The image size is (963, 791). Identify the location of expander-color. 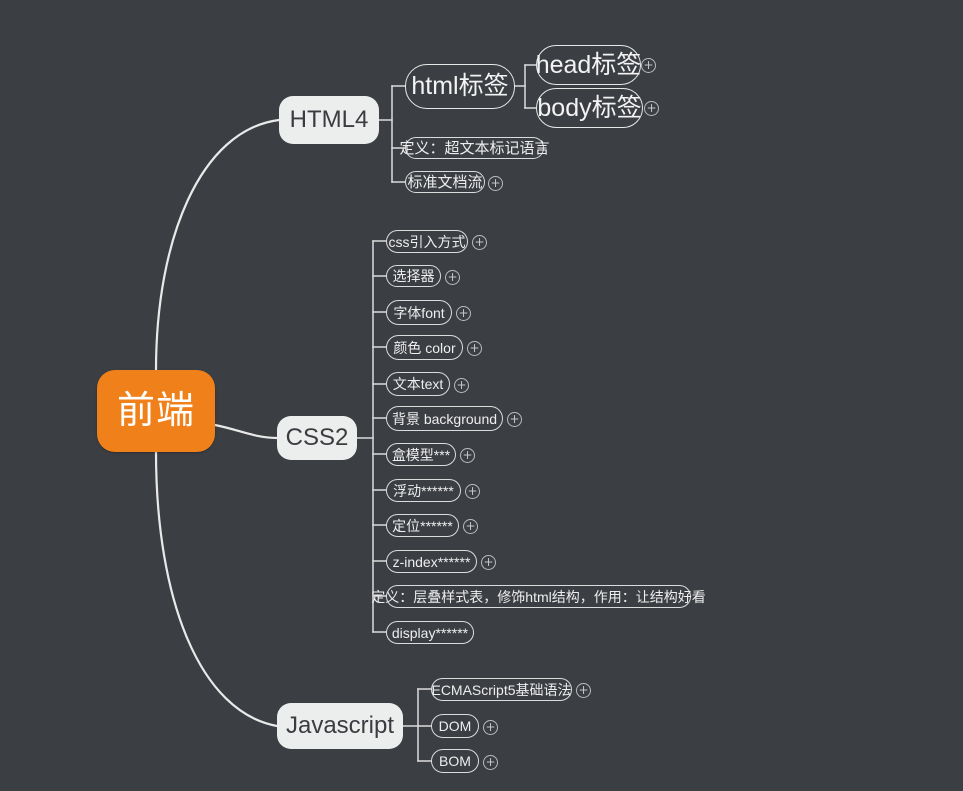
(474, 348).